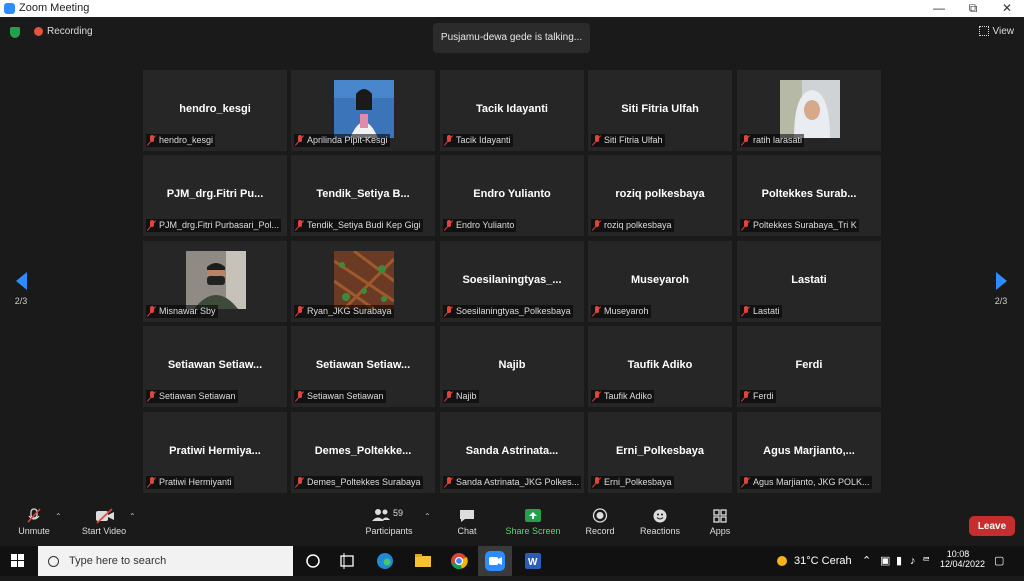 This screenshot has width=1024, height=581. I want to click on window-title: Zoom Meeting, so click(54, 8).